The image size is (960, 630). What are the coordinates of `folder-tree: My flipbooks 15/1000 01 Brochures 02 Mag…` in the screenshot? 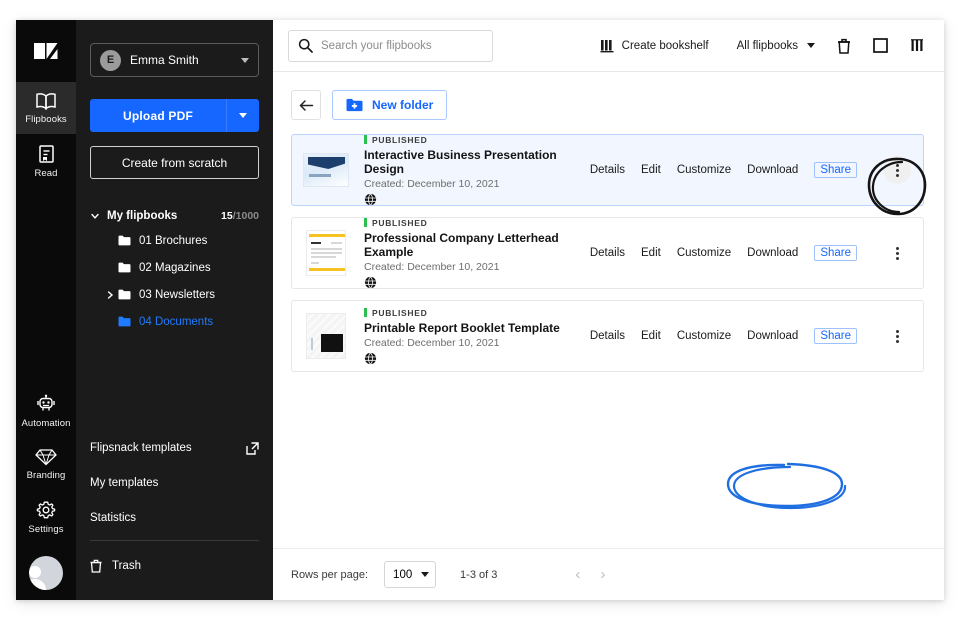 It's located at (174, 270).